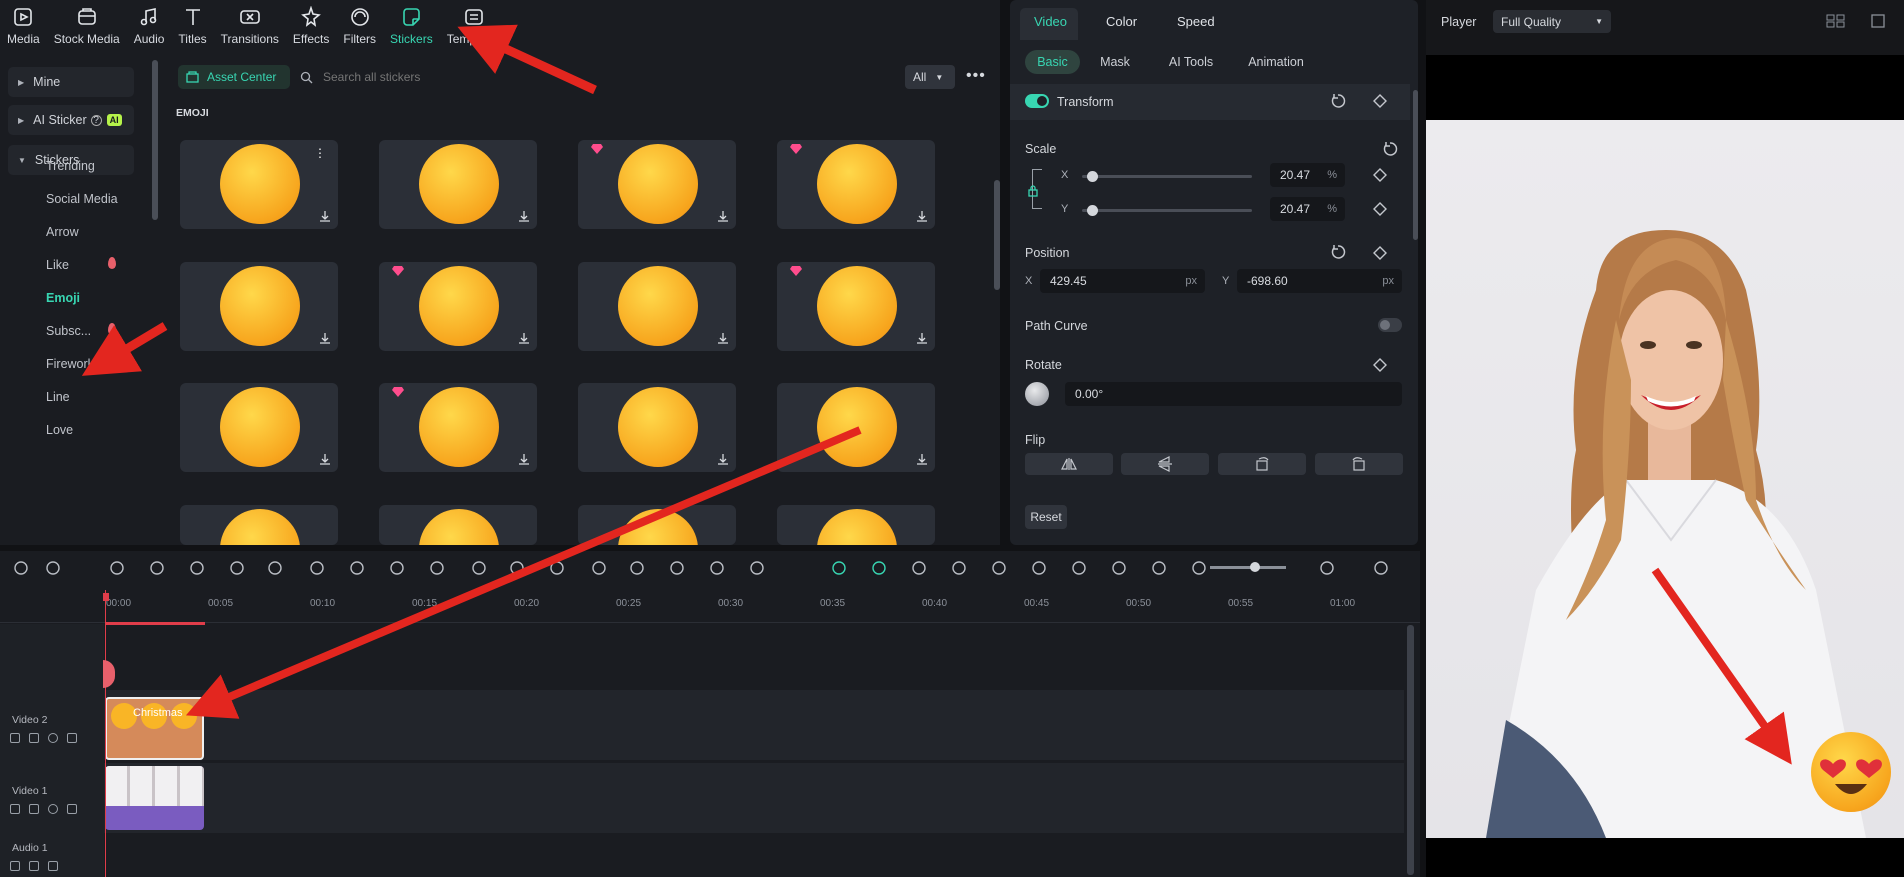 The image size is (1904, 877). Describe the element at coordinates (1119, 568) in the screenshot. I see `effects-timeline-icon` at that location.